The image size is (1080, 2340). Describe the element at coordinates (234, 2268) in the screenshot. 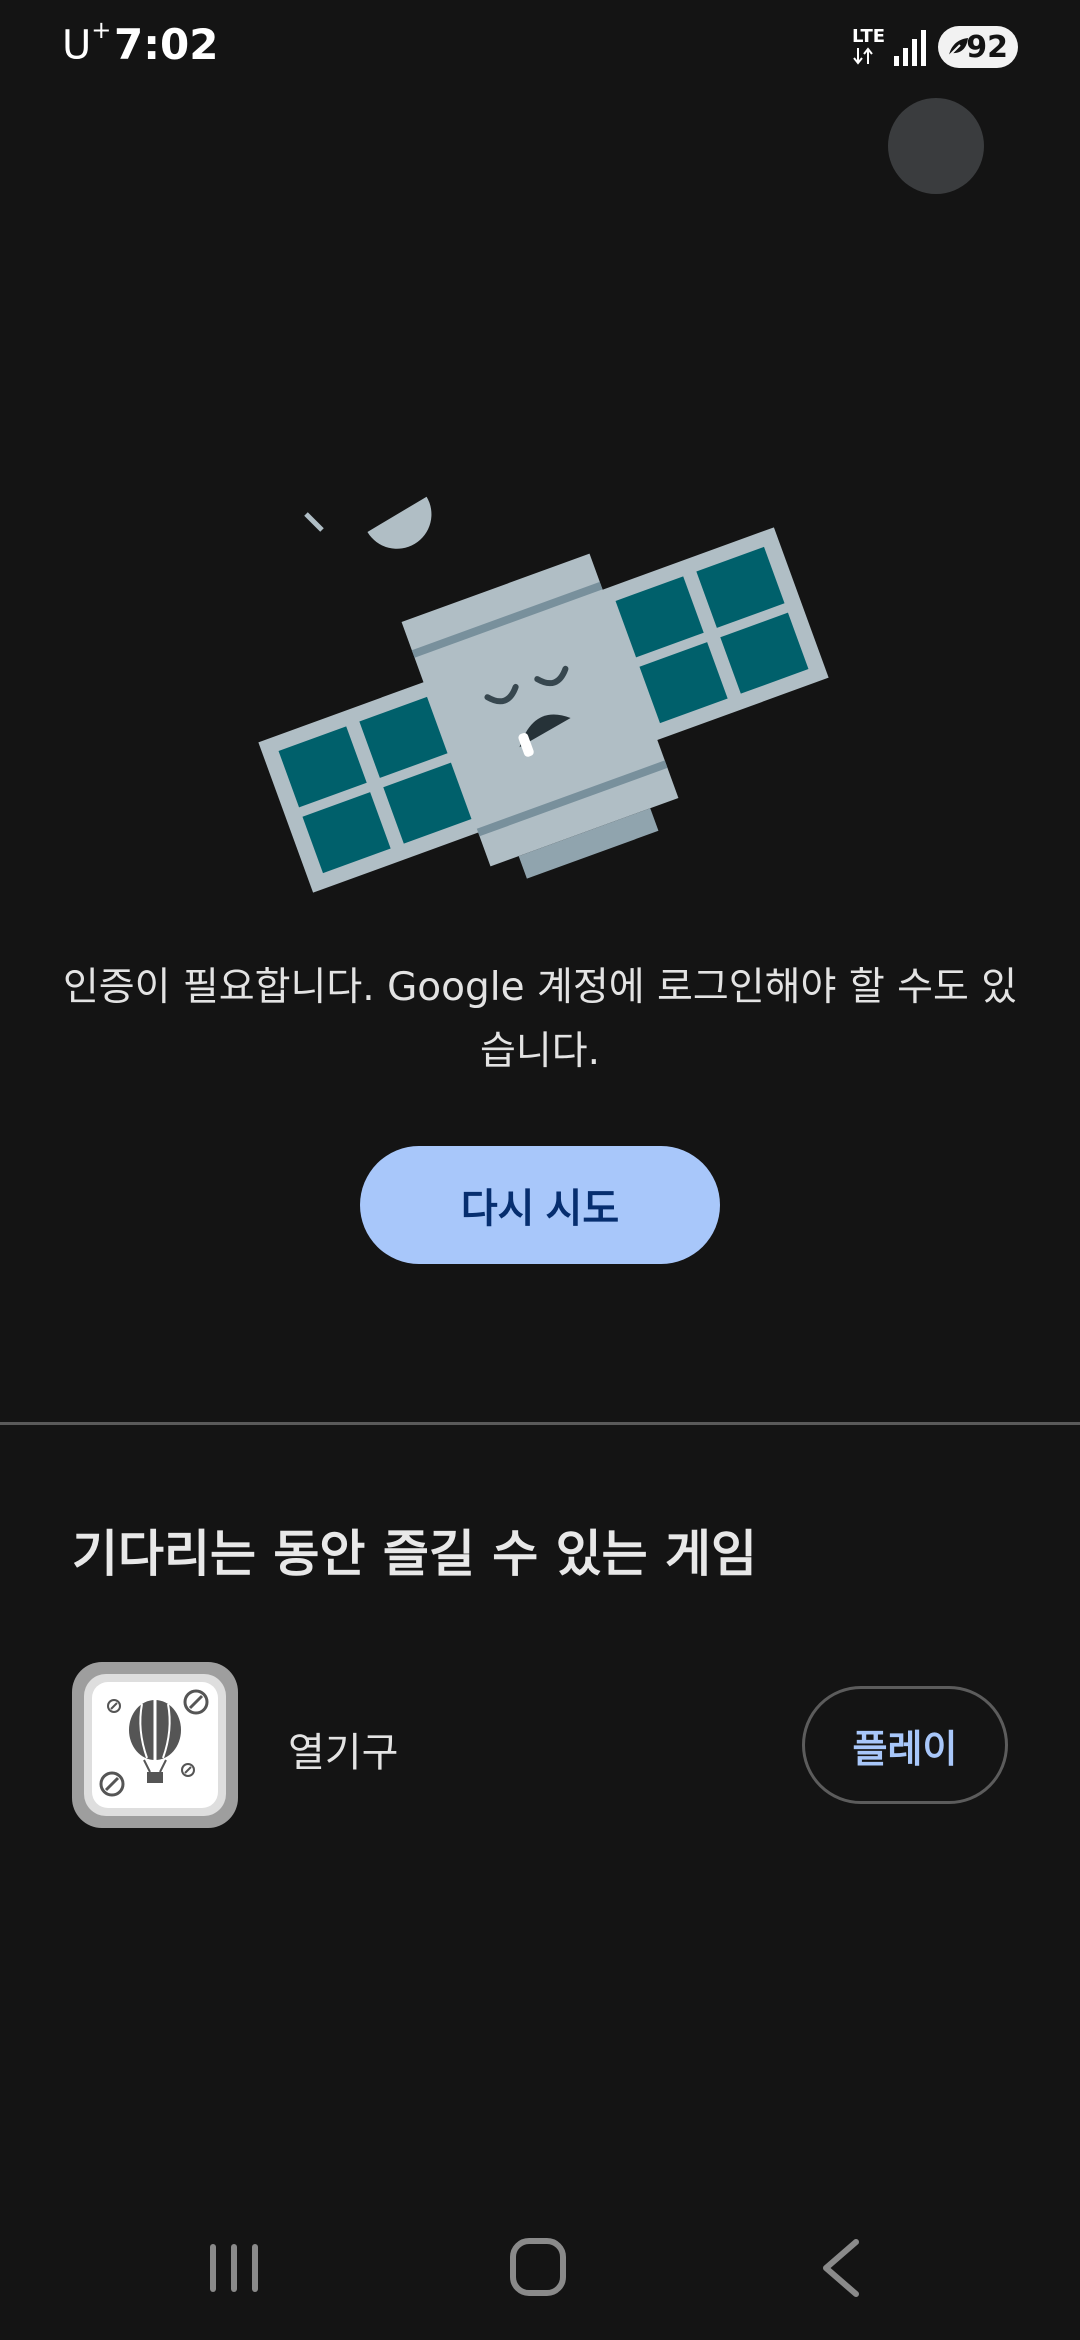

I see `recent-apps-icon` at that location.